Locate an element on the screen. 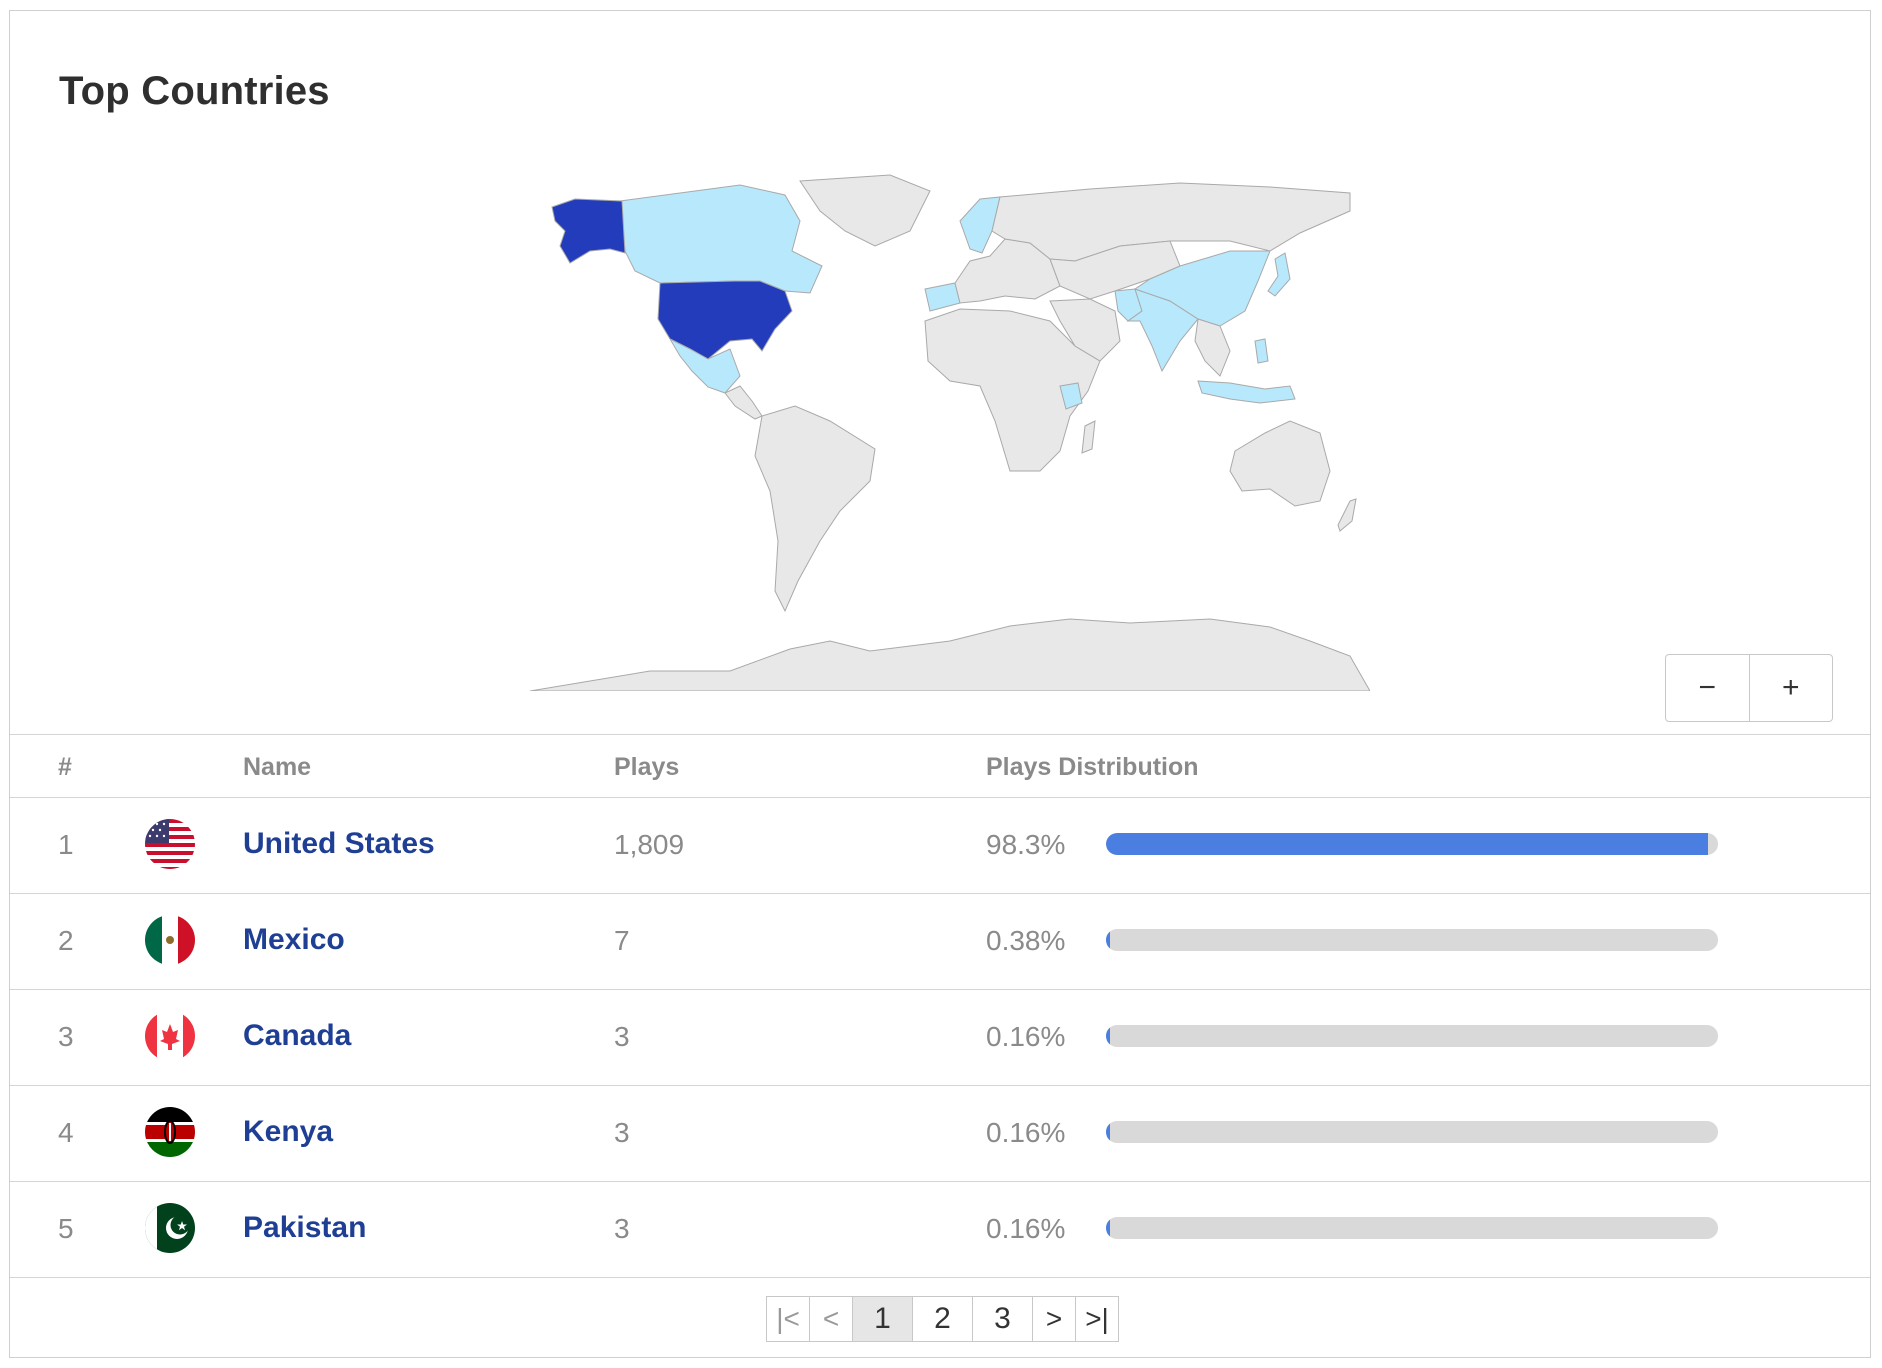  map-new-zealand is located at coordinates (1347, 515).